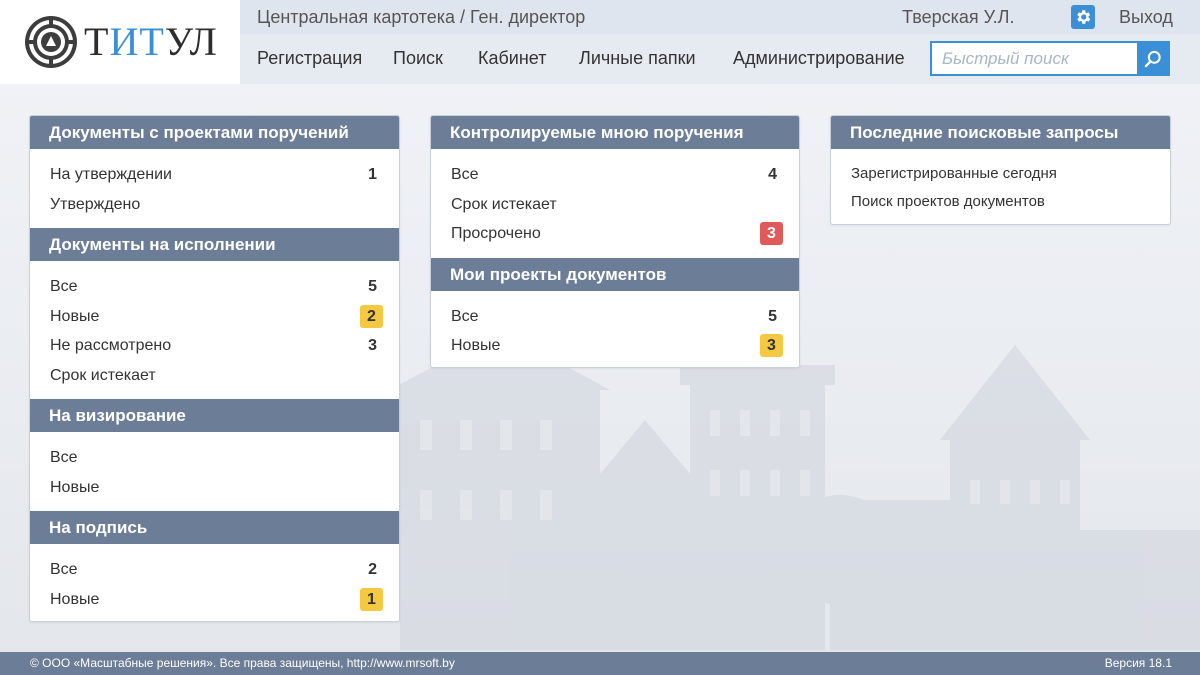 This screenshot has height=675, width=1200. I want to click on new-count-badge: 2, so click(371, 316).